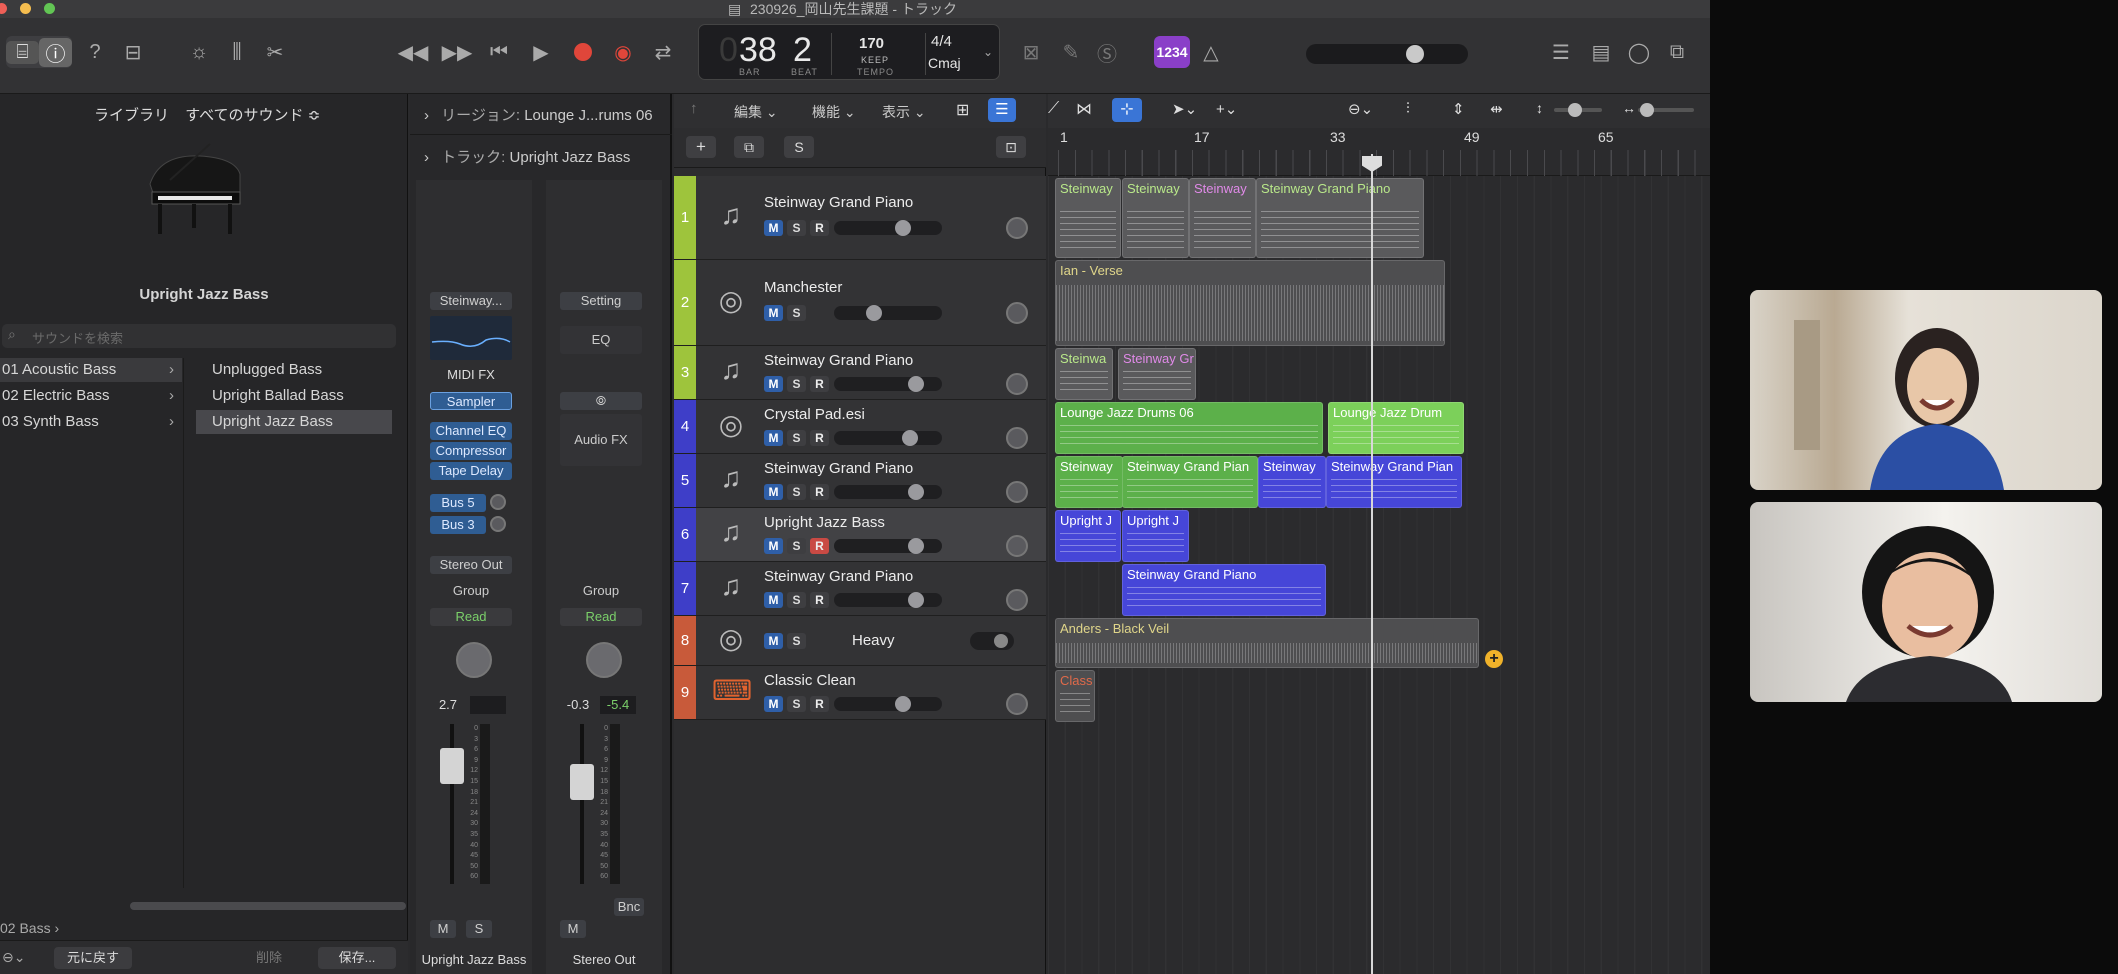 The image size is (2118, 974). Describe the element at coordinates (799, 147) in the screenshot. I see `global-solo-button: S` at that location.